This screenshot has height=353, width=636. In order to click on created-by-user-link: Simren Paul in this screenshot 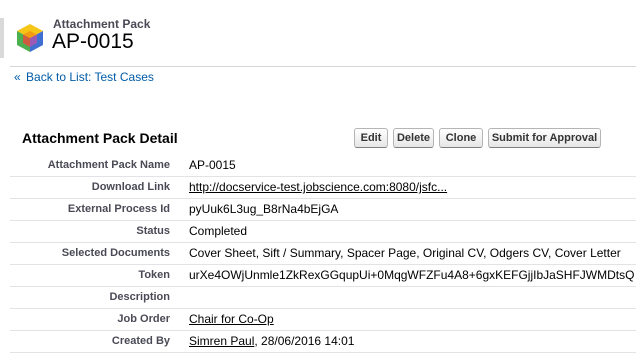, I will do `click(221, 341)`.